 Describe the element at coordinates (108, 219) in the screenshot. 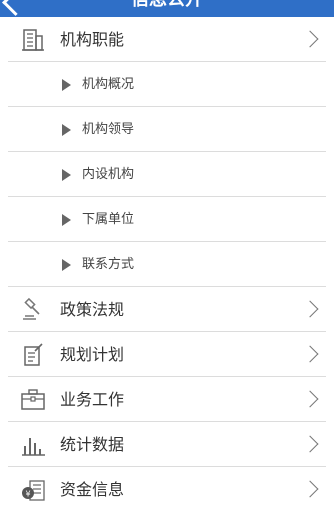

I see `submenu-item-label: 下属单位` at that location.